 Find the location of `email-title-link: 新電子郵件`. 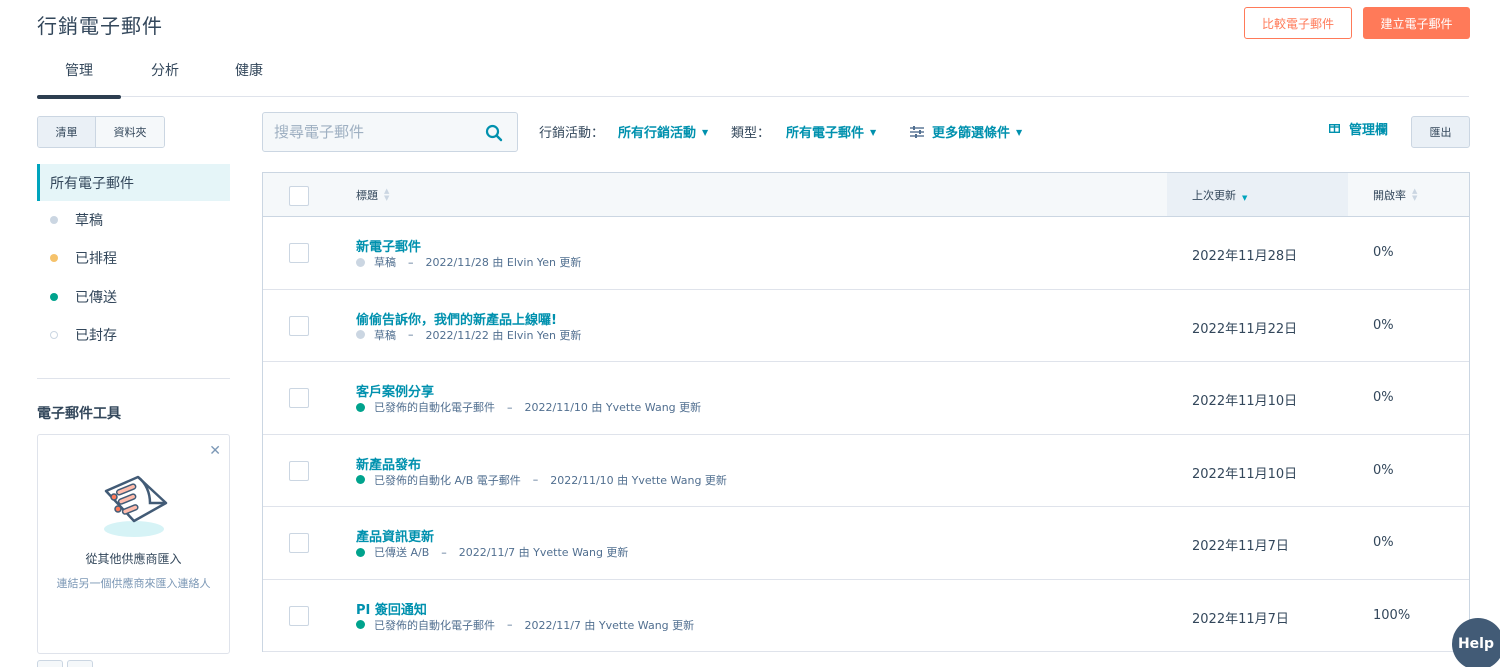

email-title-link: 新電子郵件 is located at coordinates (388, 245).